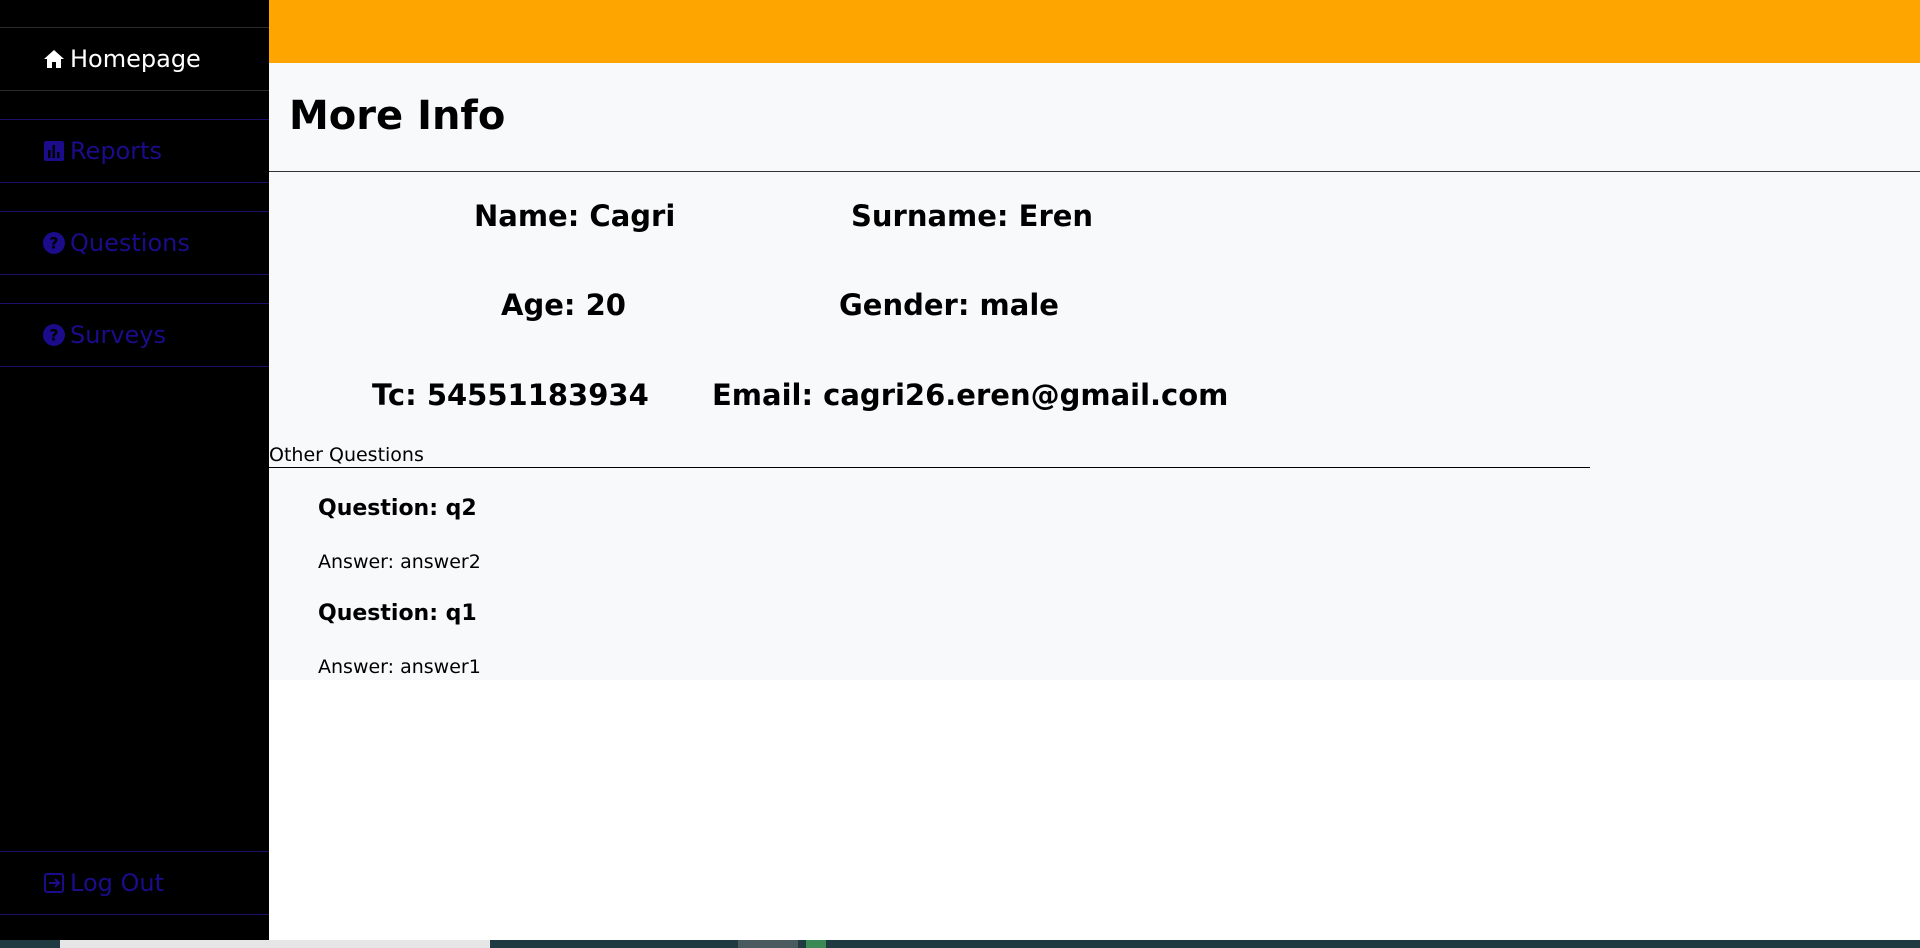  I want to click on age-value: Age: 20, so click(563, 305).